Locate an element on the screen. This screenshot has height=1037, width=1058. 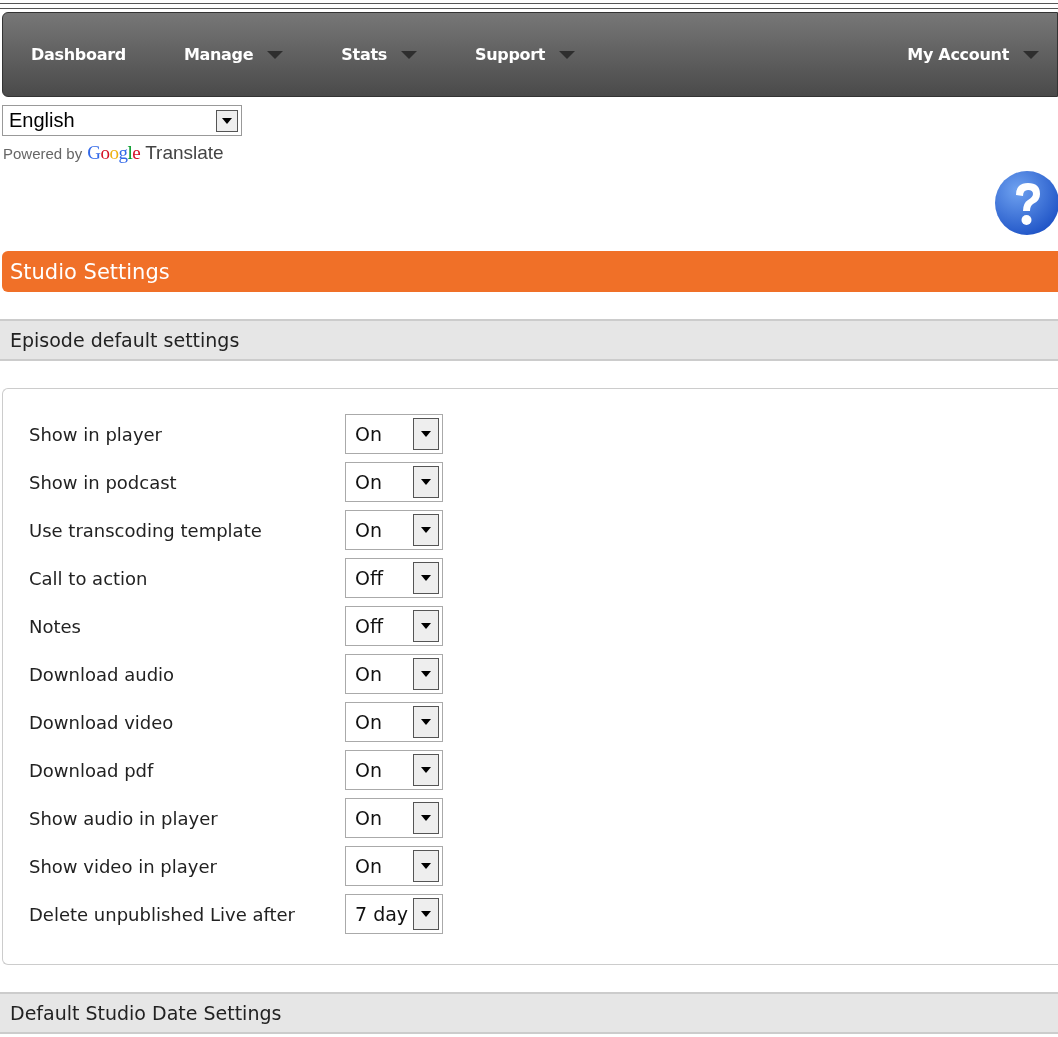
setting-label: Show in player is located at coordinates (96, 434).